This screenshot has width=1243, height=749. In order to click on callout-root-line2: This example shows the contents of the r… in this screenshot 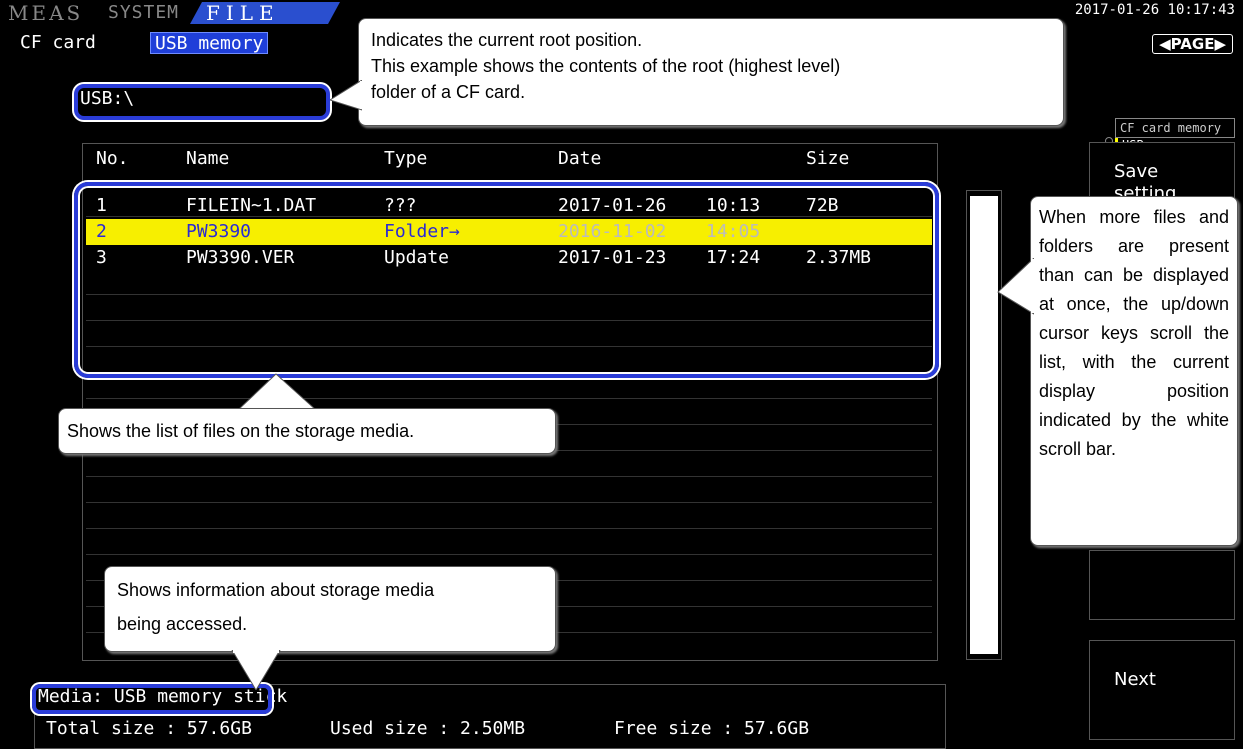, I will do `click(606, 66)`.